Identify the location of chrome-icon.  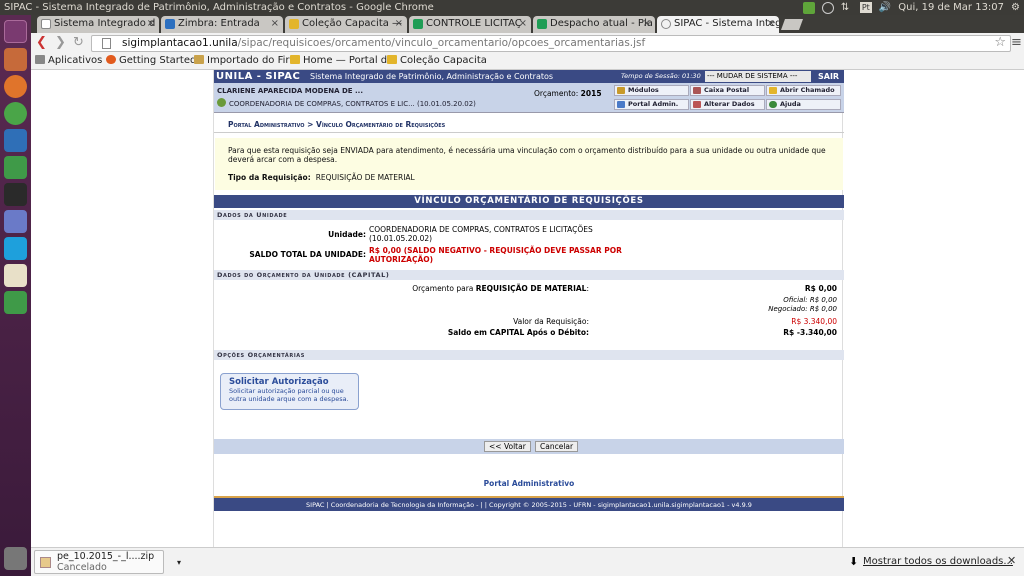
(15, 113).